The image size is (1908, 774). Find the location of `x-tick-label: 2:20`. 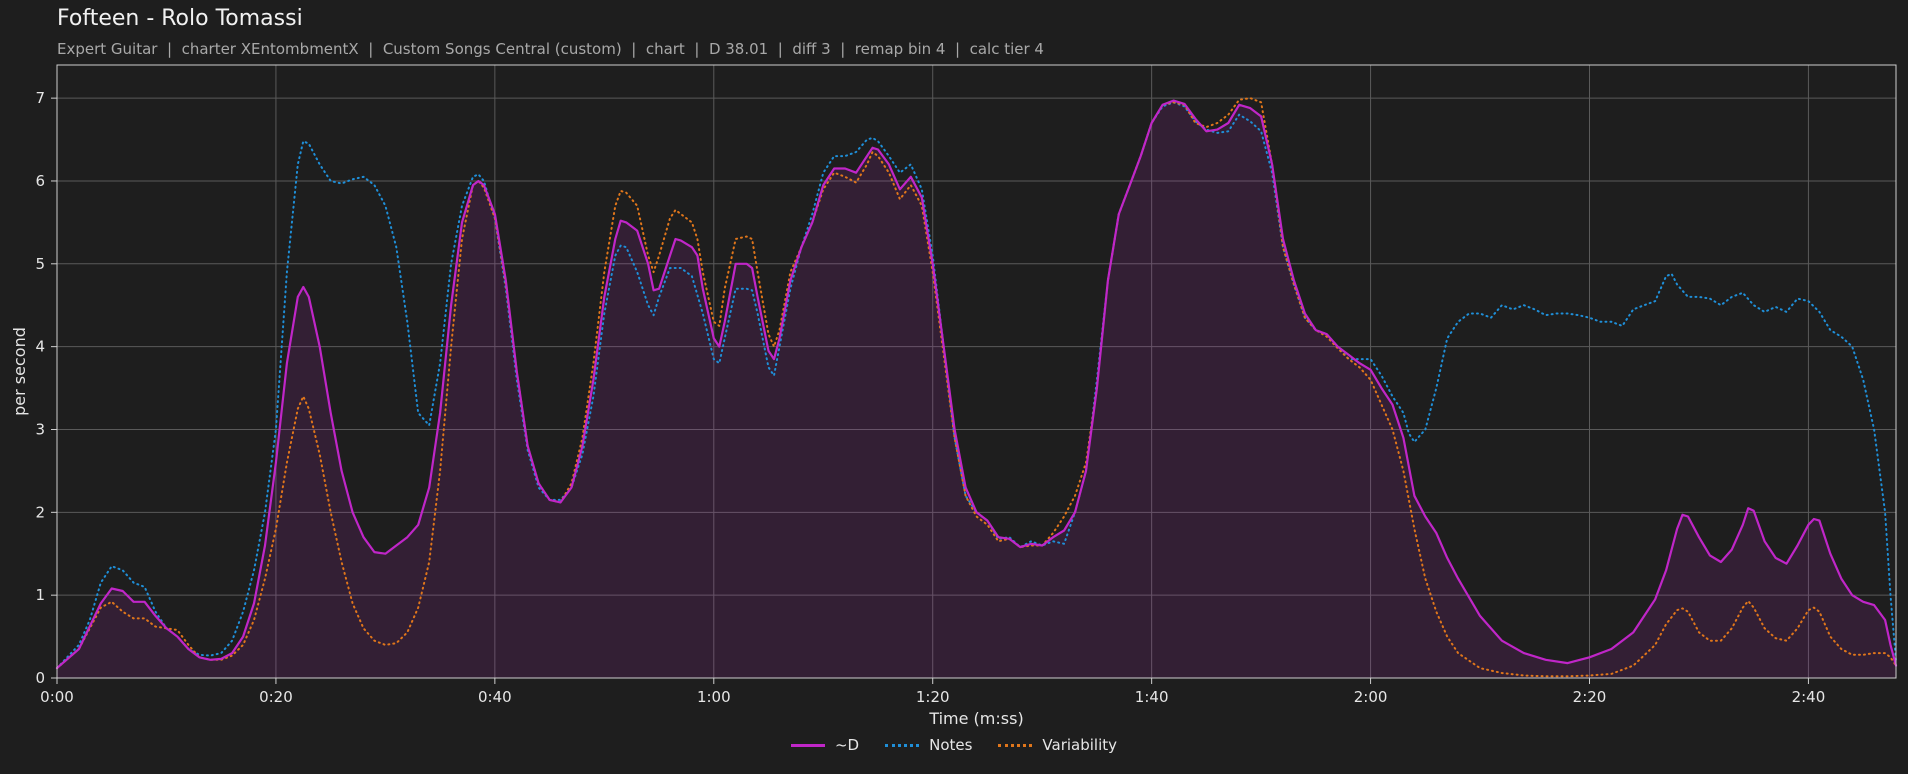

x-tick-label: 2:20 is located at coordinates (1590, 697).